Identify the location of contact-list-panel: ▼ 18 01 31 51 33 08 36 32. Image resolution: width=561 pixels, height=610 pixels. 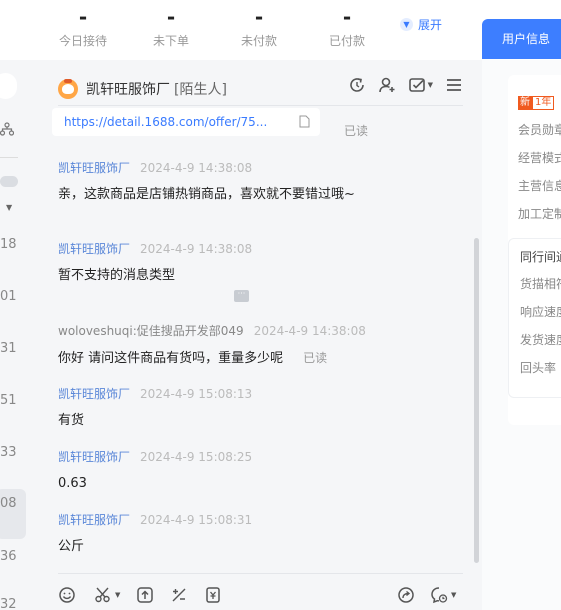
(19, 335).